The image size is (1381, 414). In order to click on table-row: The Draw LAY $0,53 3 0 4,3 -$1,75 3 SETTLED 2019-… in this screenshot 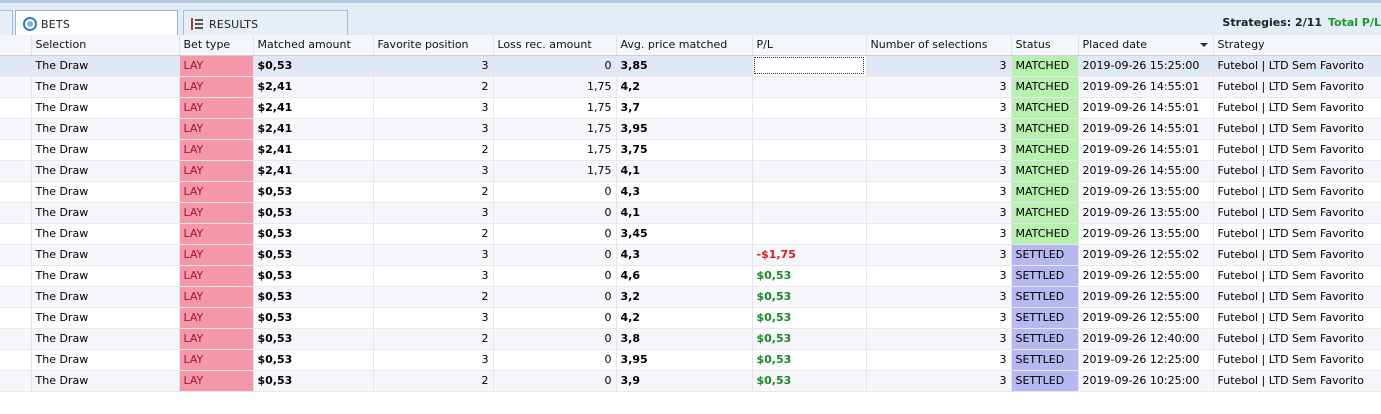, I will do `click(690, 255)`.